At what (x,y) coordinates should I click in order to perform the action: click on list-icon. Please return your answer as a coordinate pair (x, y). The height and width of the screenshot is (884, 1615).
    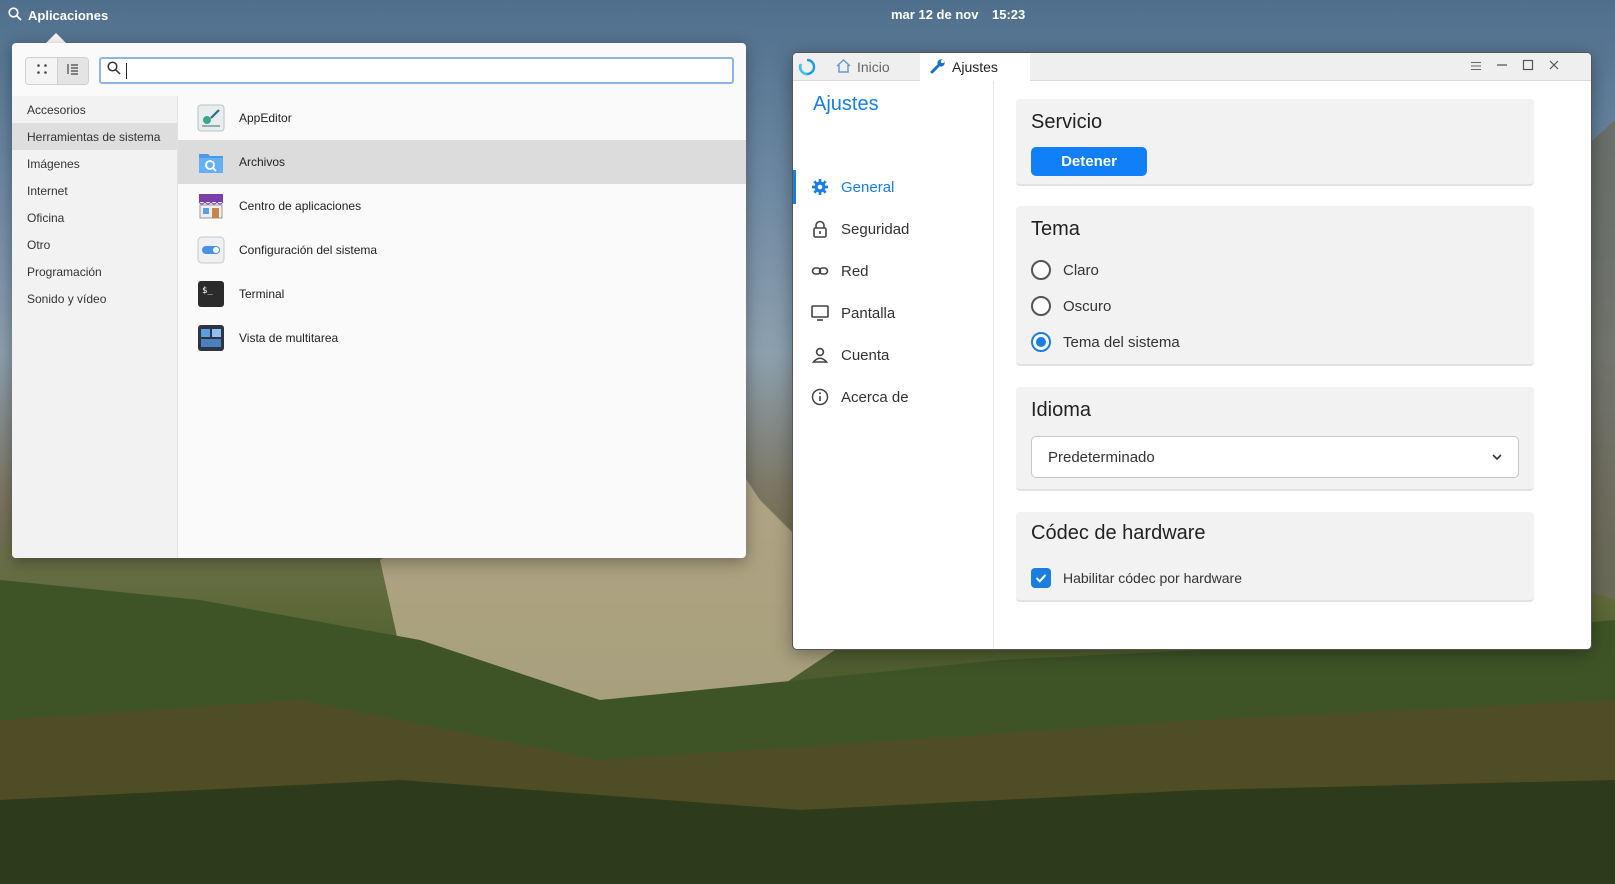
    Looking at the image, I should click on (73, 71).